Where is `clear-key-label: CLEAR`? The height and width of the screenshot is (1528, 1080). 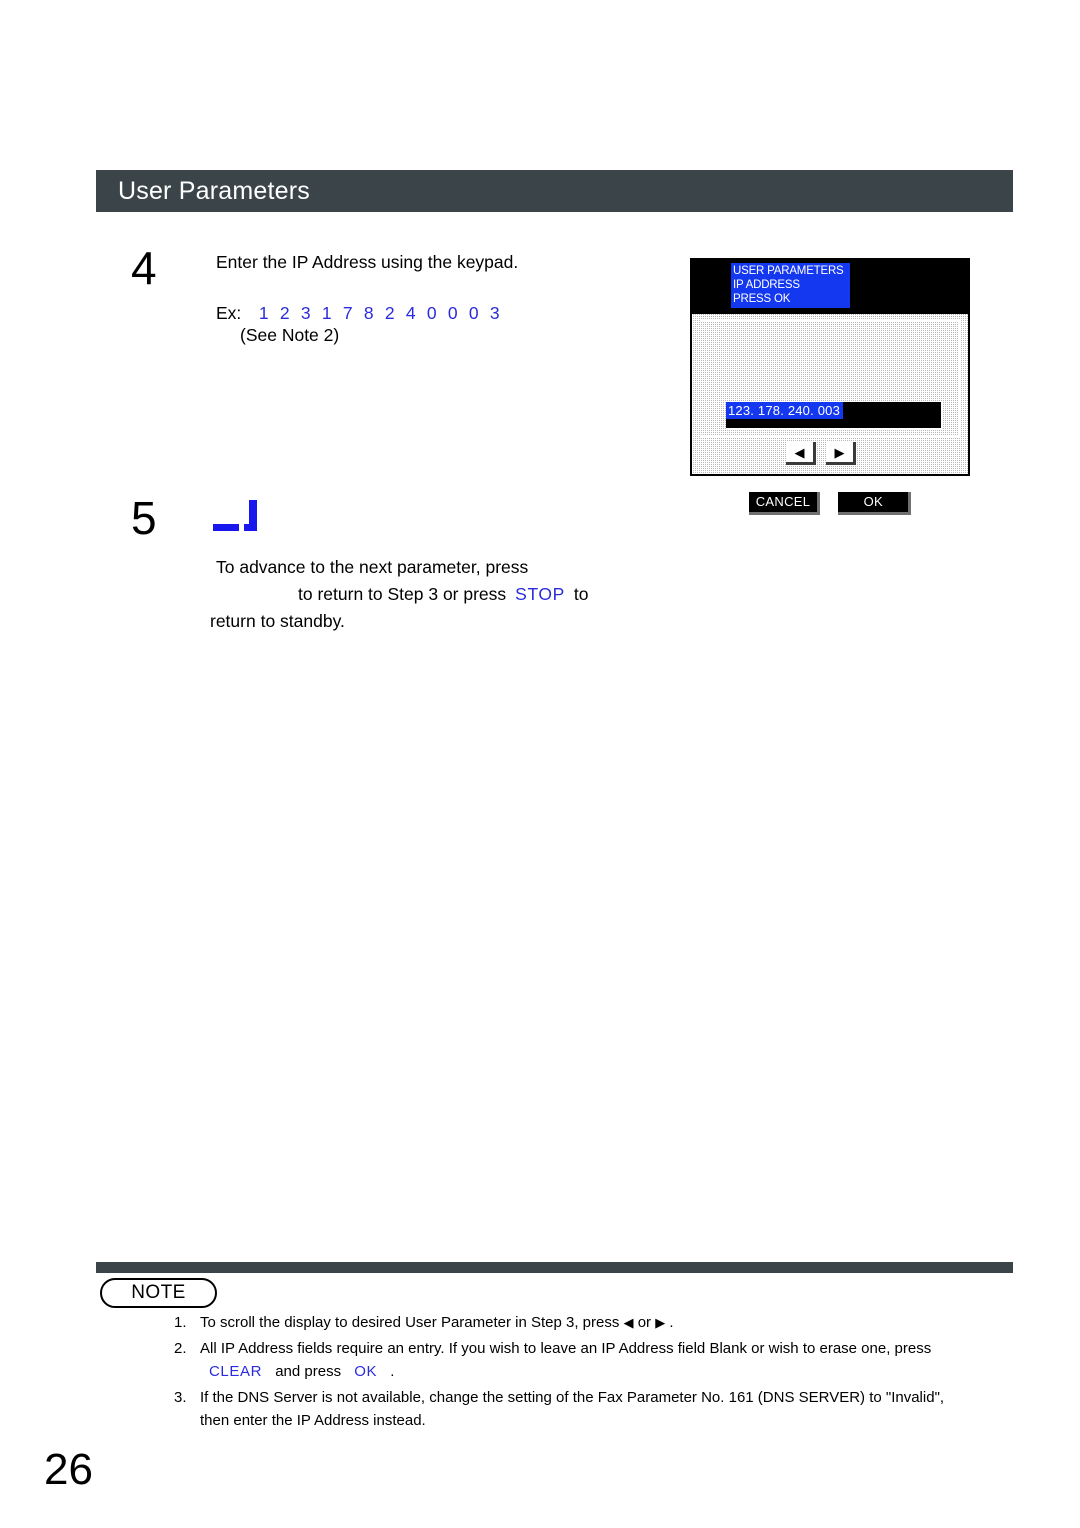
clear-key-label: CLEAR is located at coordinates (236, 1371).